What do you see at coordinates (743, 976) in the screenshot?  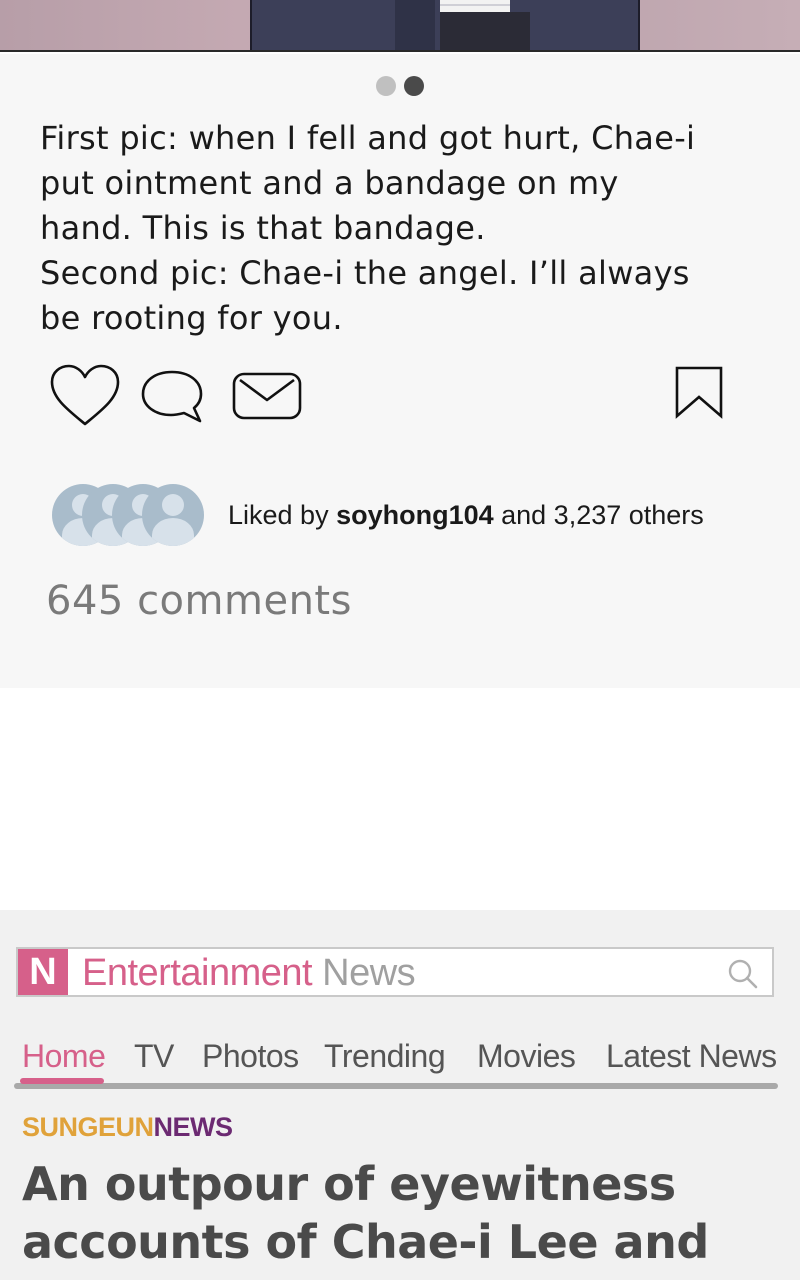 I see `search-icon` at bounding box center [743, 976].